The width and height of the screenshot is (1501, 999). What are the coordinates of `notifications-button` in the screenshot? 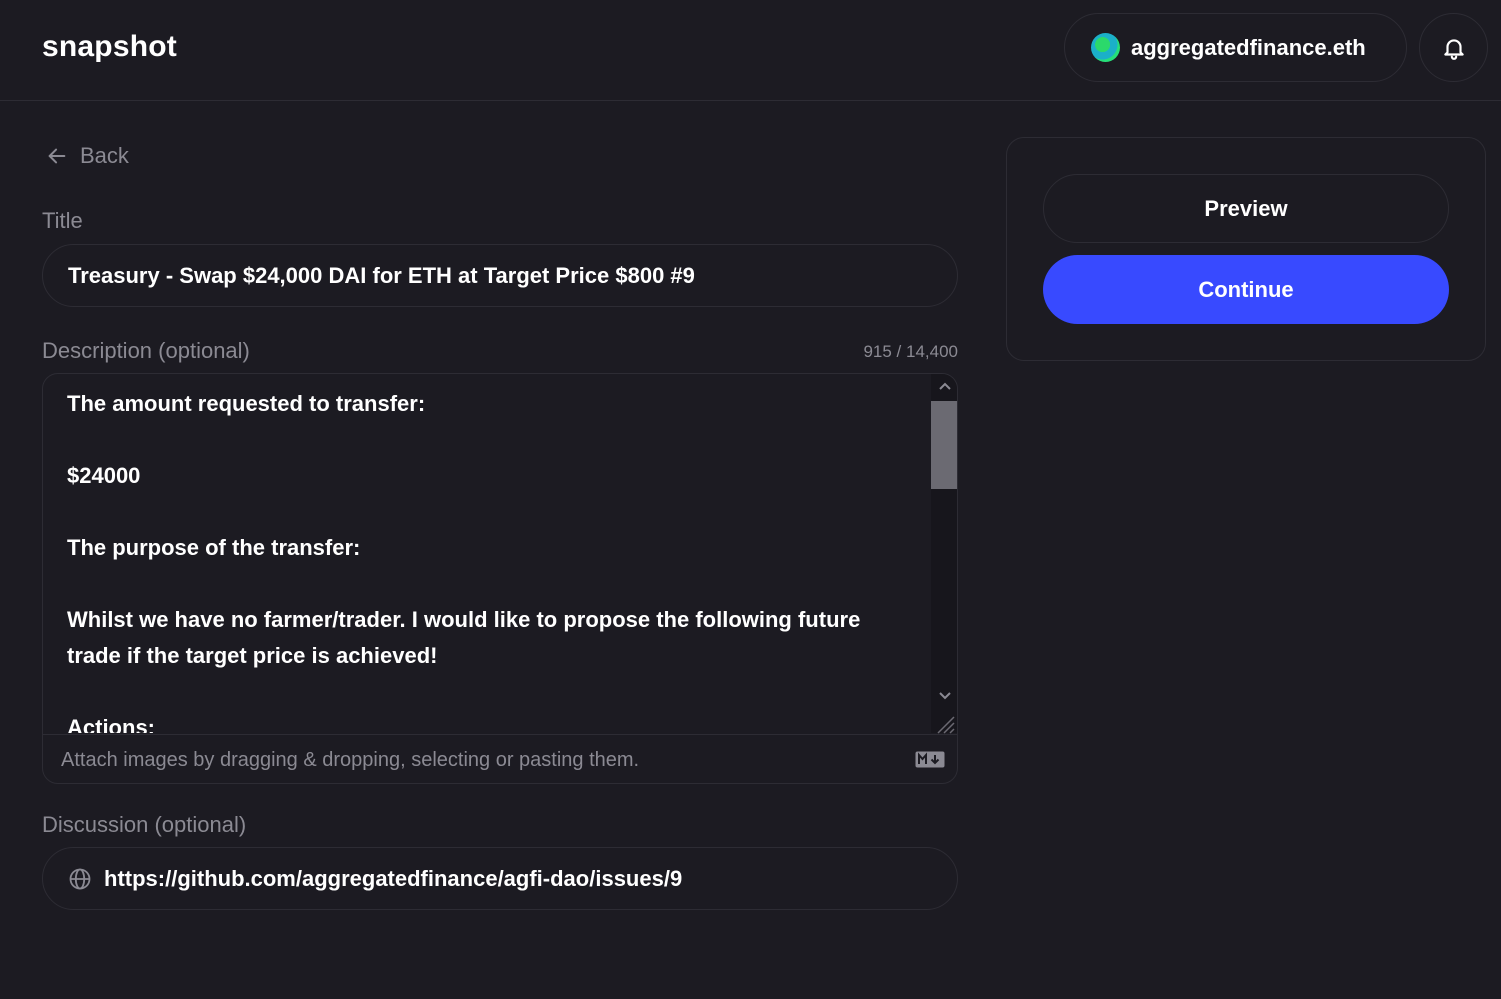 It's located at (1453, 47).